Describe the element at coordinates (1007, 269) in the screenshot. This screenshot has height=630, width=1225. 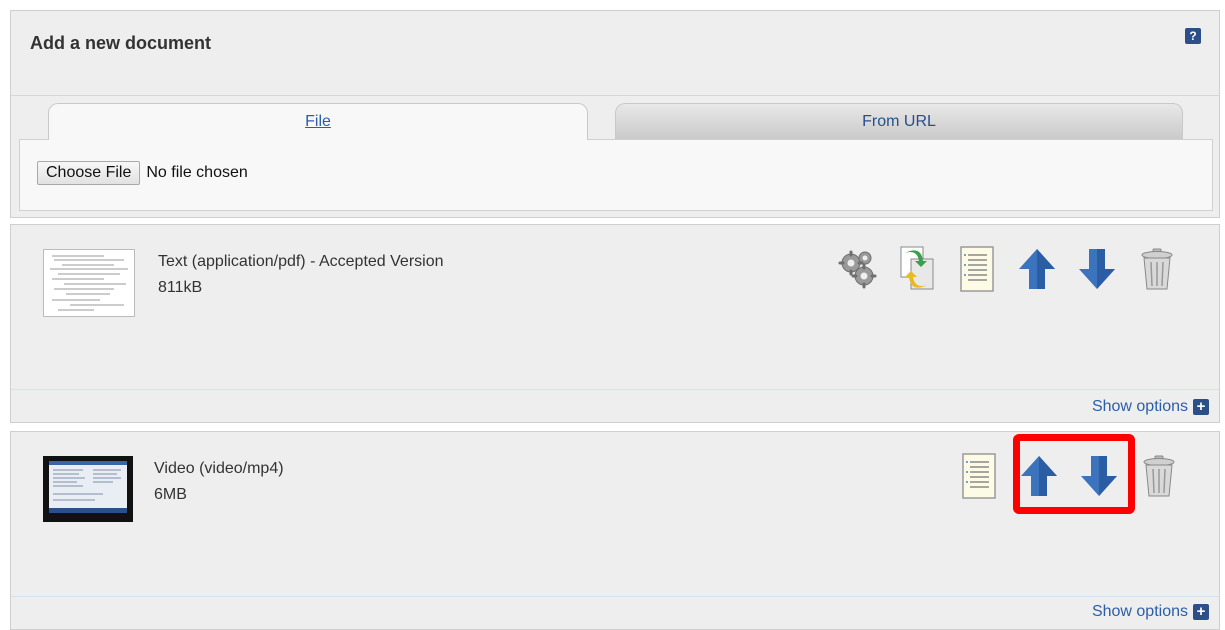
I see `document-actions` at that location.